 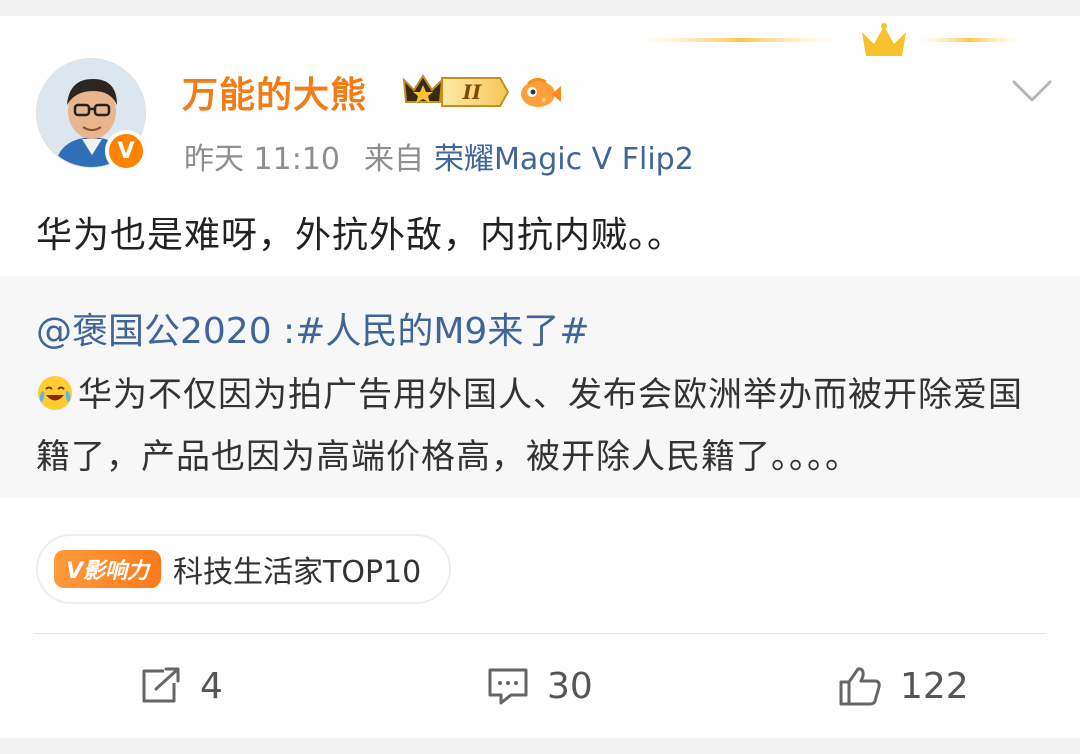 What do you see at coordinates (394, 159) in the screenshot?
I see `source-label: 来自` at bounding box center [394, 159].